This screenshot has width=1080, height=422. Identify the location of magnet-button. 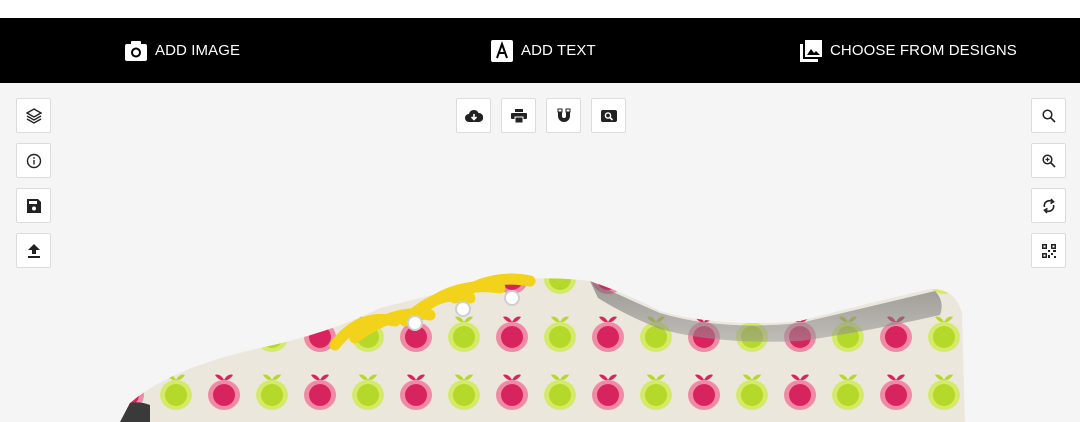
(563, 115).